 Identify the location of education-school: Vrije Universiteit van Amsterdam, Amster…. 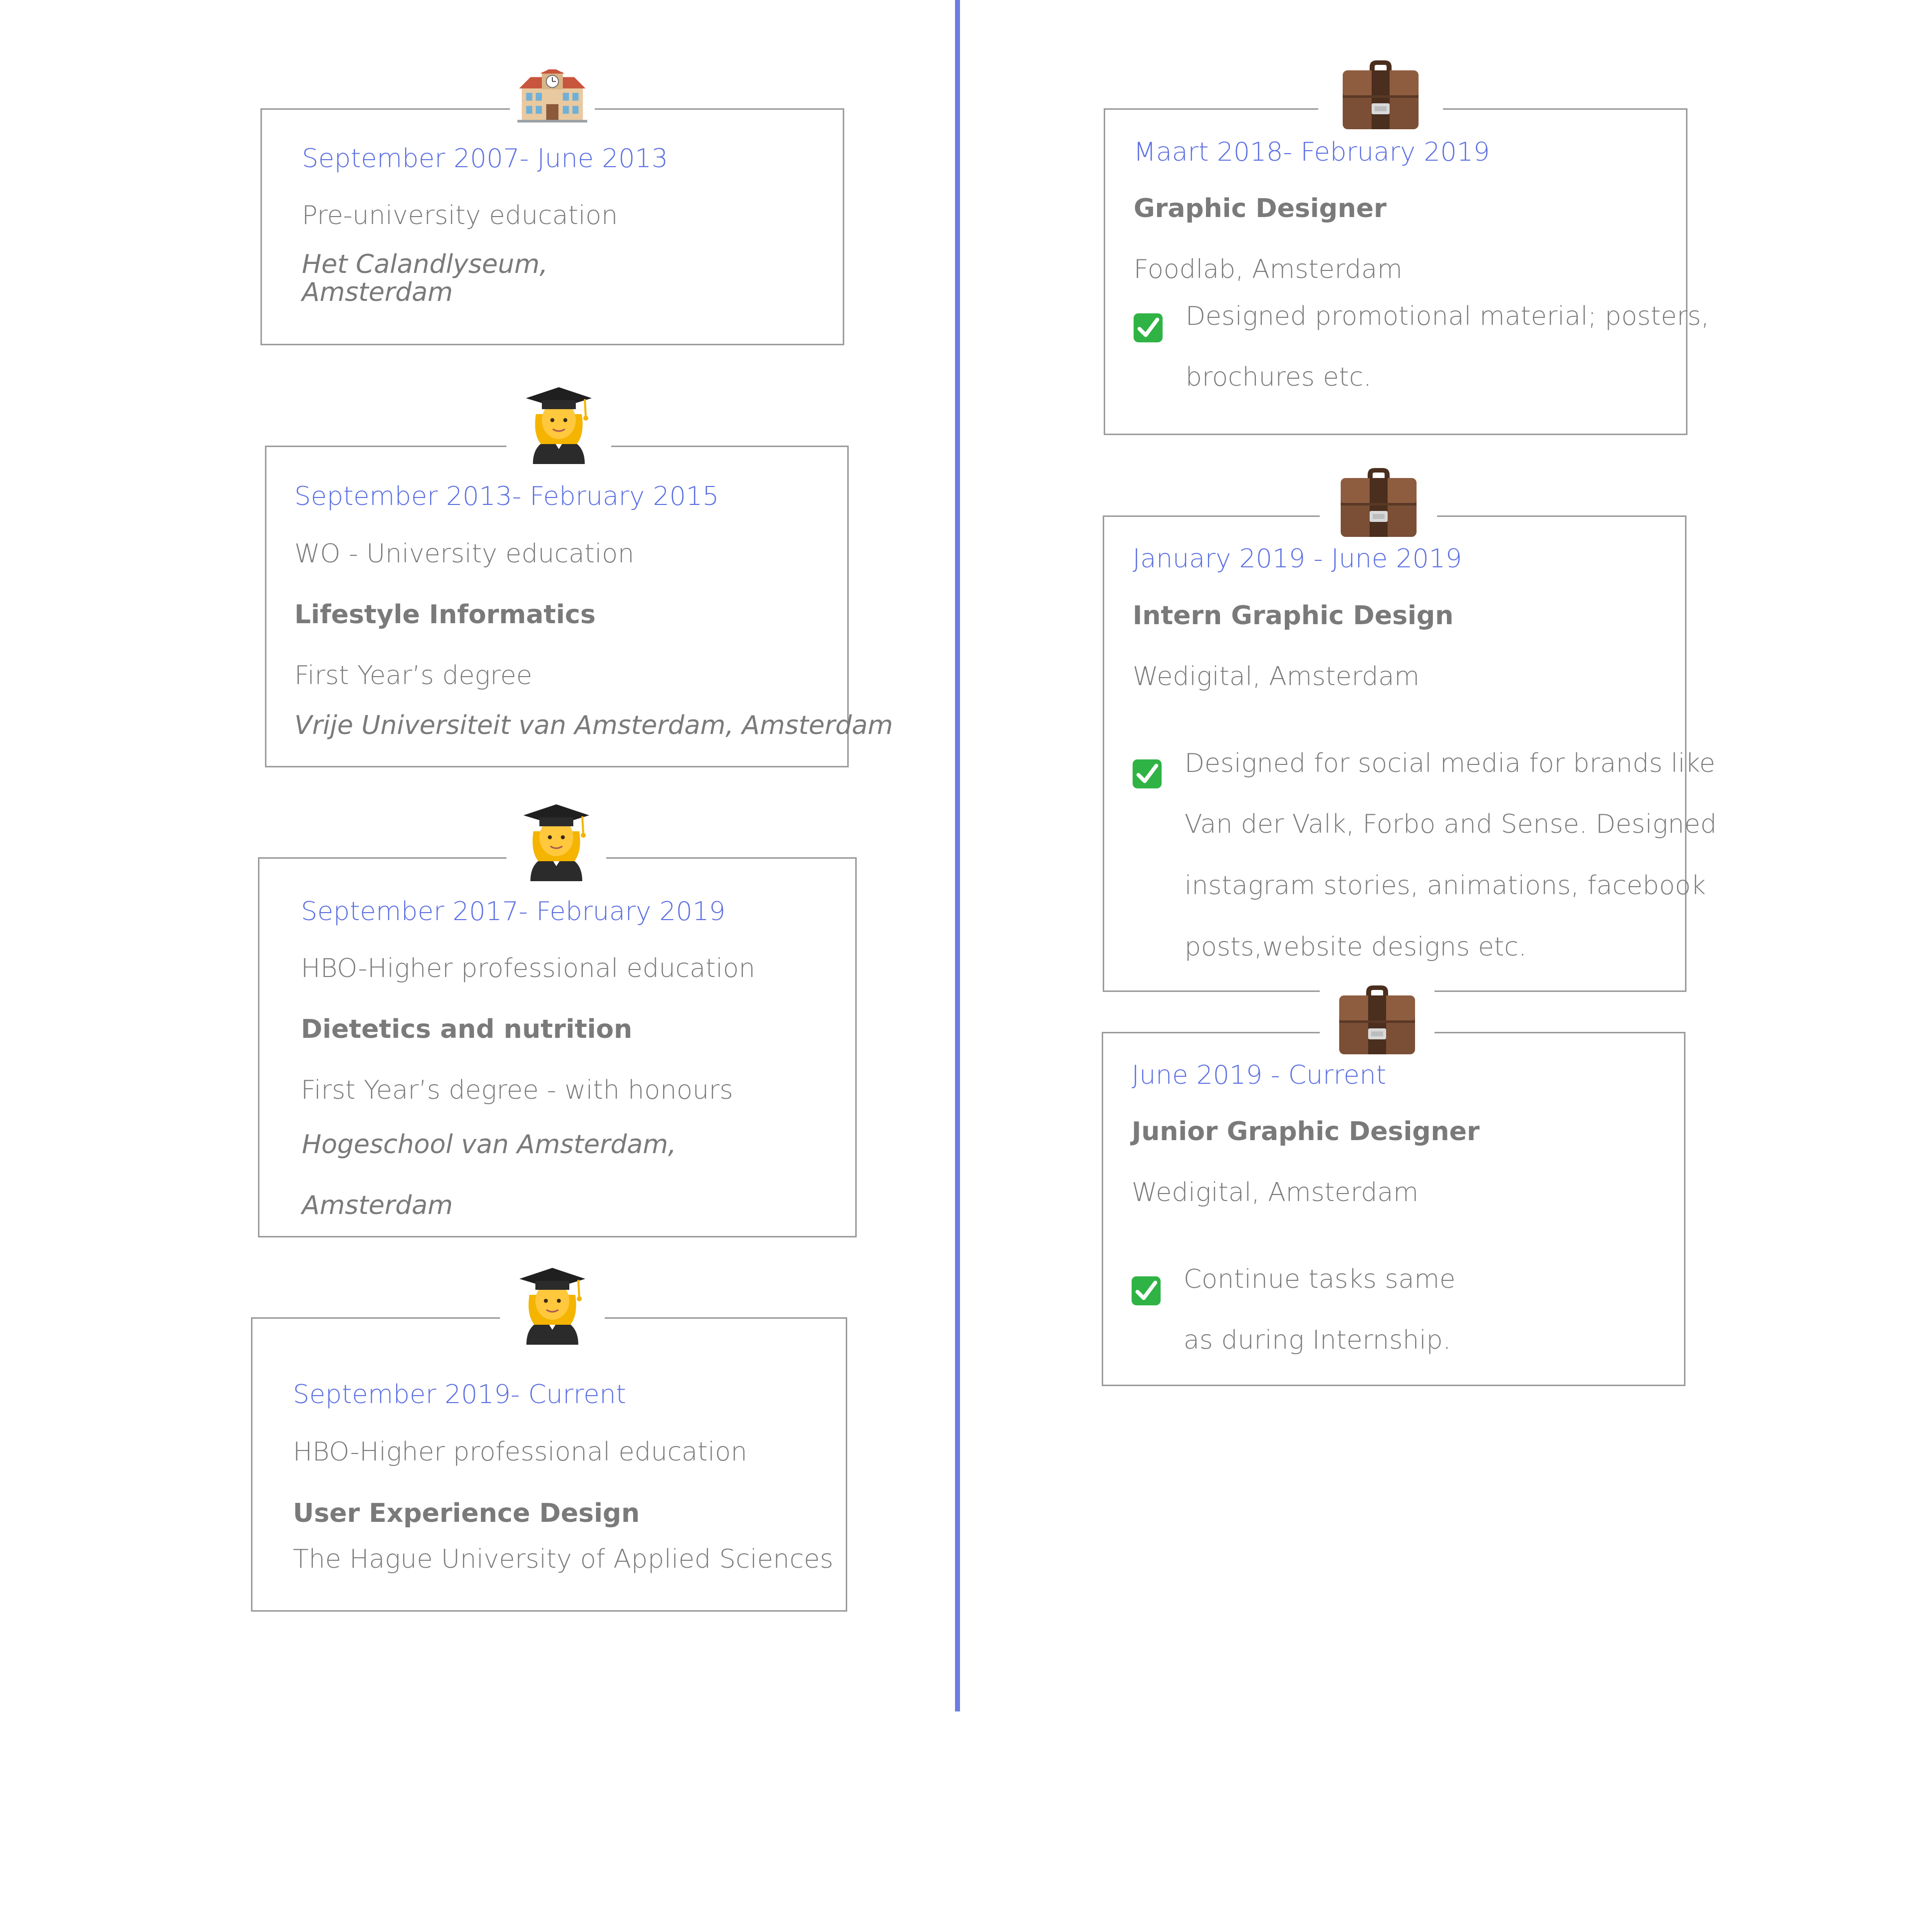
(593, 725).